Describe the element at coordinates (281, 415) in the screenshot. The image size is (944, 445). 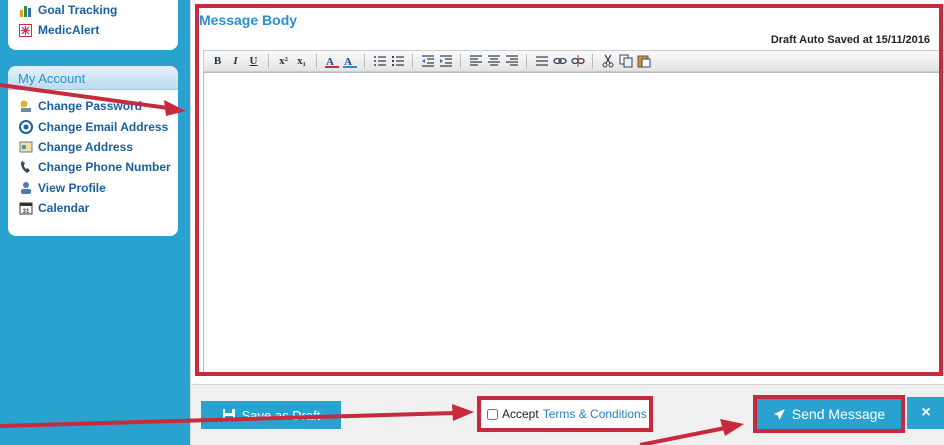
I see `save-draft-label: Save as Draft` at that location.